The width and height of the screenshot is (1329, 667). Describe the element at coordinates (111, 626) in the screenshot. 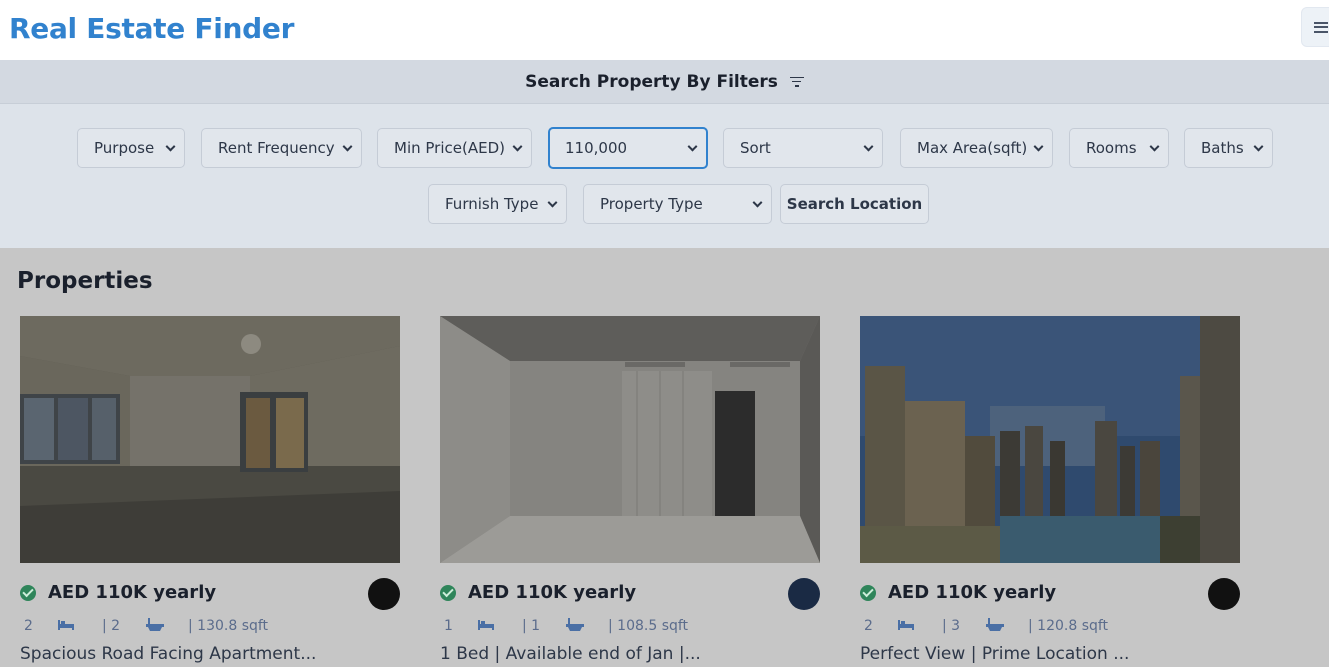

I see `baths-count: | 2` at that location.